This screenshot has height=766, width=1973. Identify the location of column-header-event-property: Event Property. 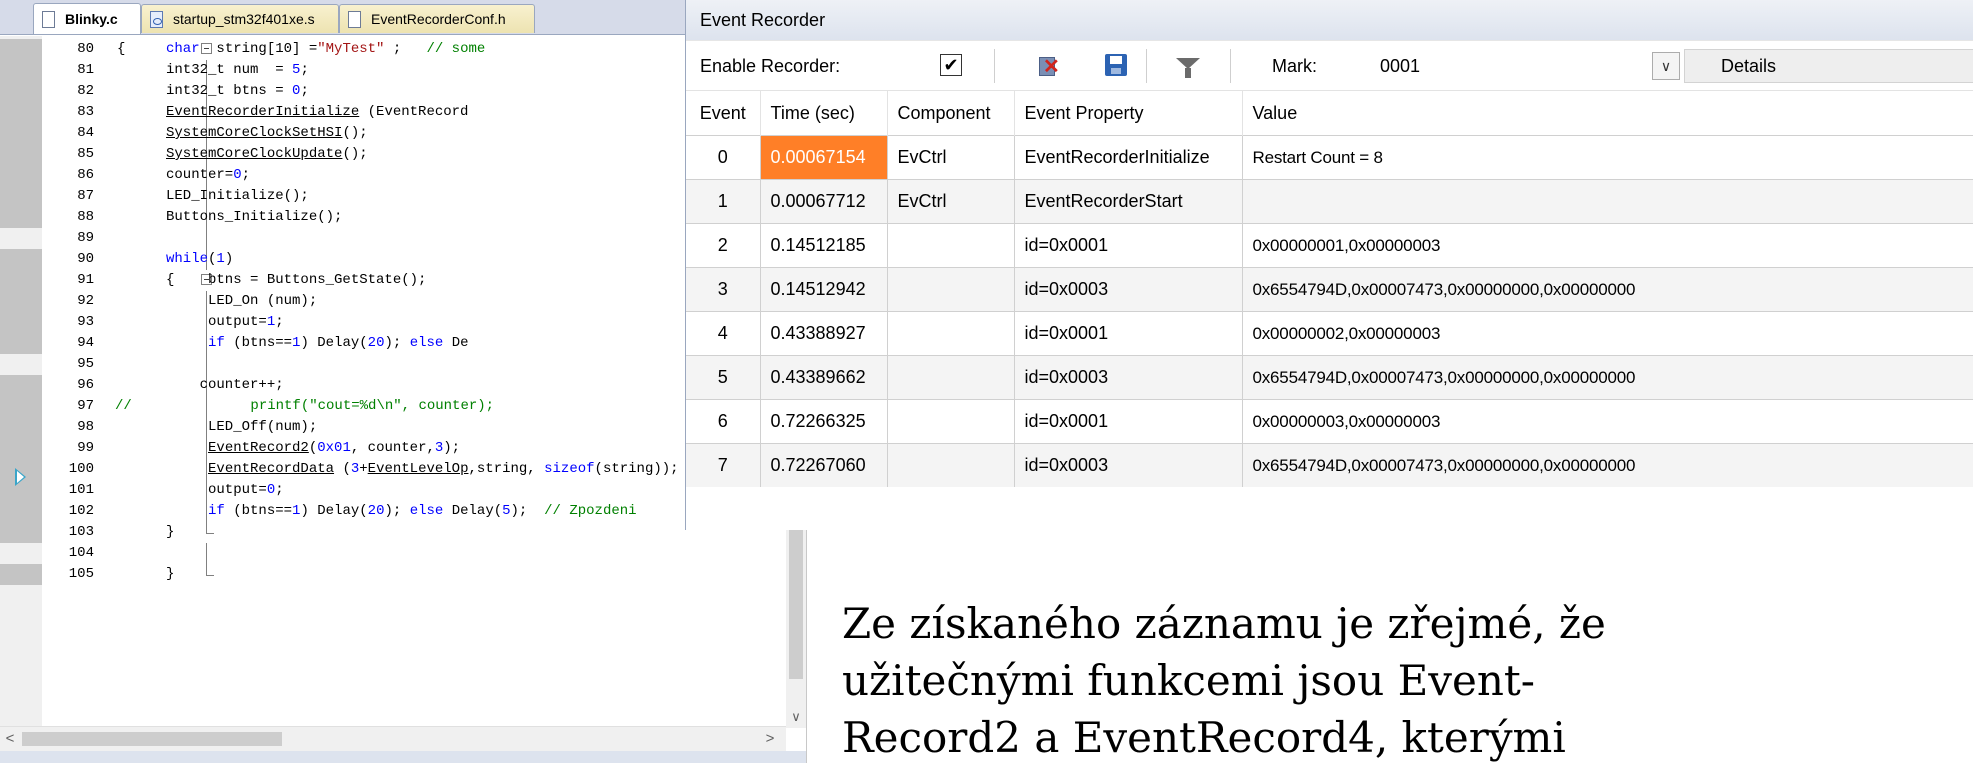
(1128, 113).